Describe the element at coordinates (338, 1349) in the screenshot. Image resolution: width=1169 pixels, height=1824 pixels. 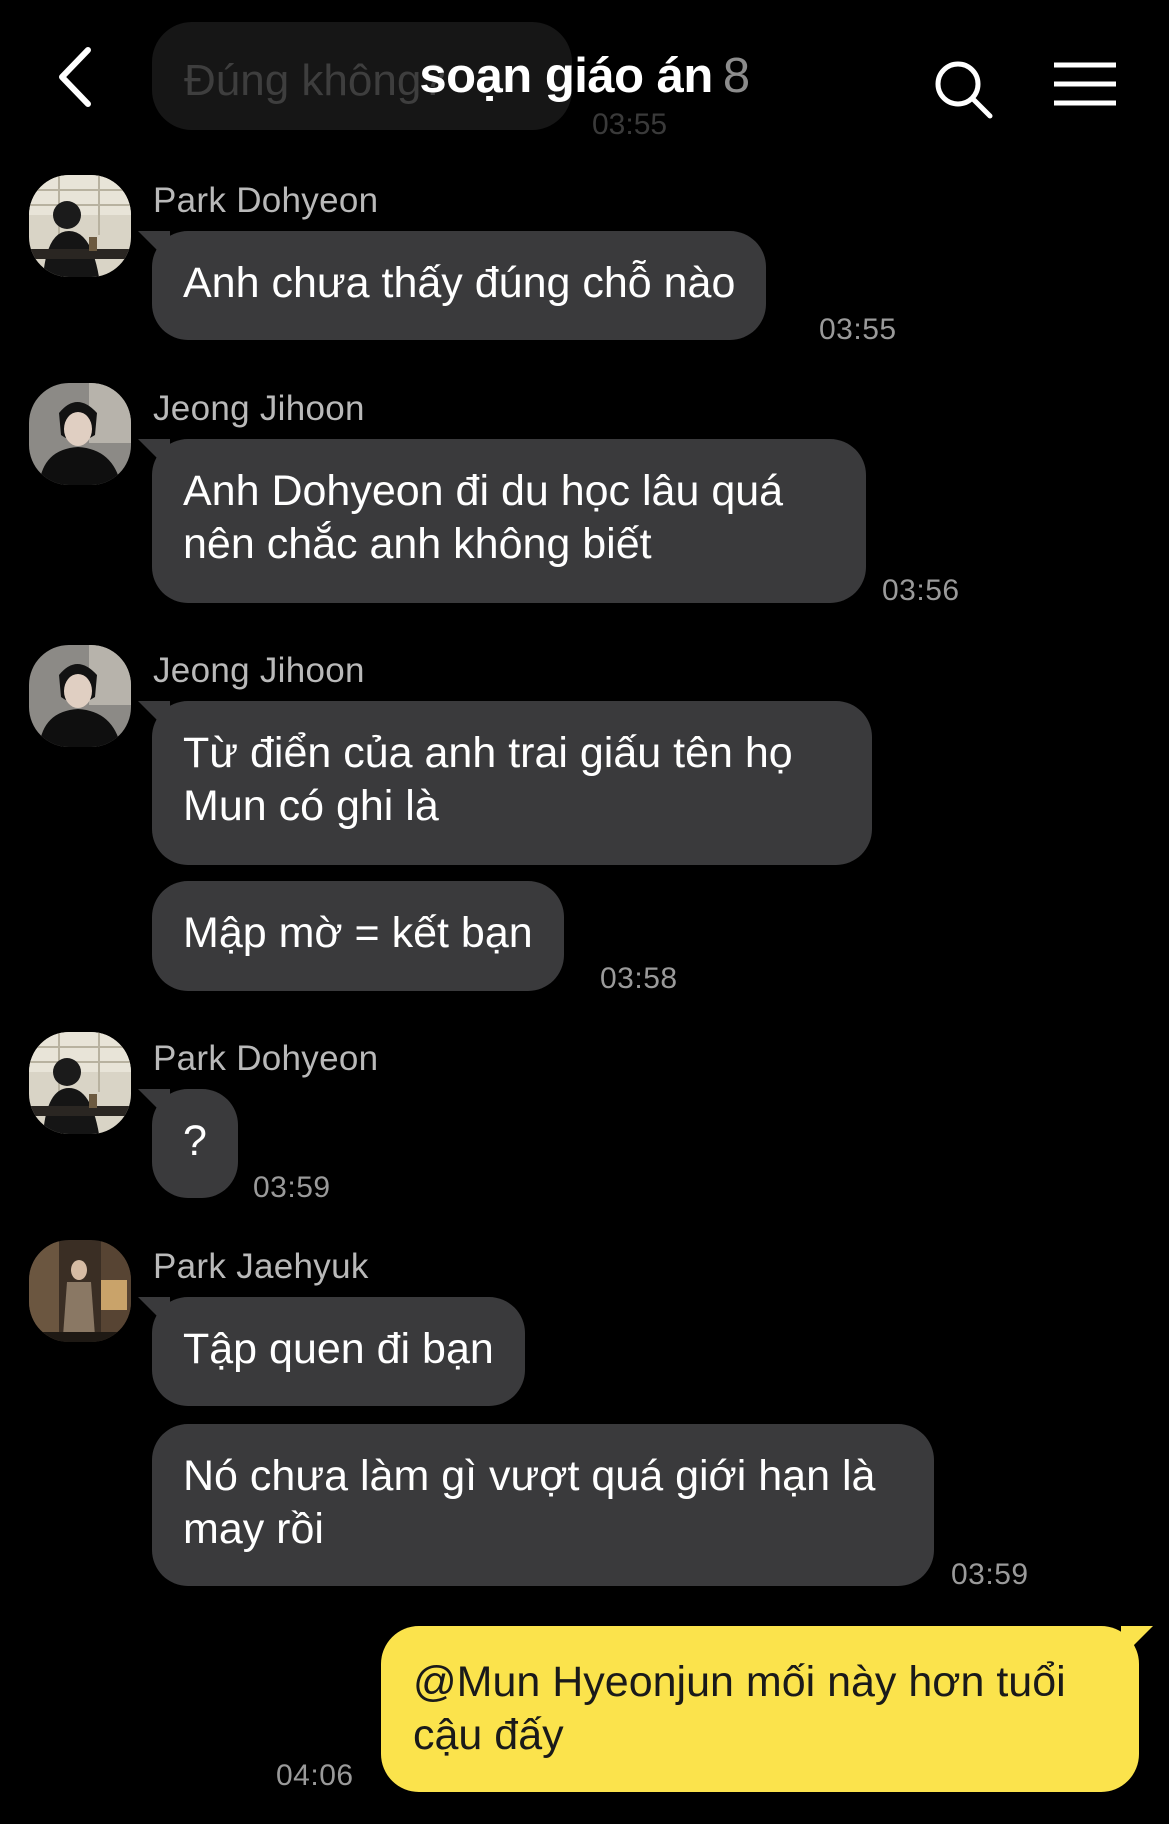
I see `message-text: Tập quen đi bạn` at that location.